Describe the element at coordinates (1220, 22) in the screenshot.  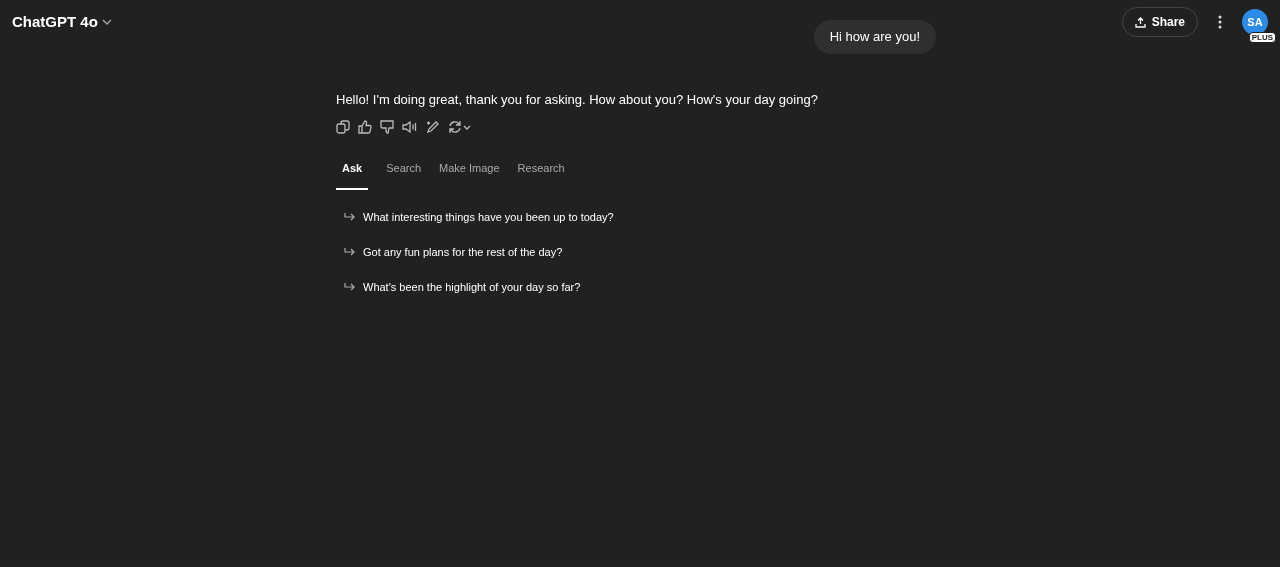
I see `more-options-icon` at that location.